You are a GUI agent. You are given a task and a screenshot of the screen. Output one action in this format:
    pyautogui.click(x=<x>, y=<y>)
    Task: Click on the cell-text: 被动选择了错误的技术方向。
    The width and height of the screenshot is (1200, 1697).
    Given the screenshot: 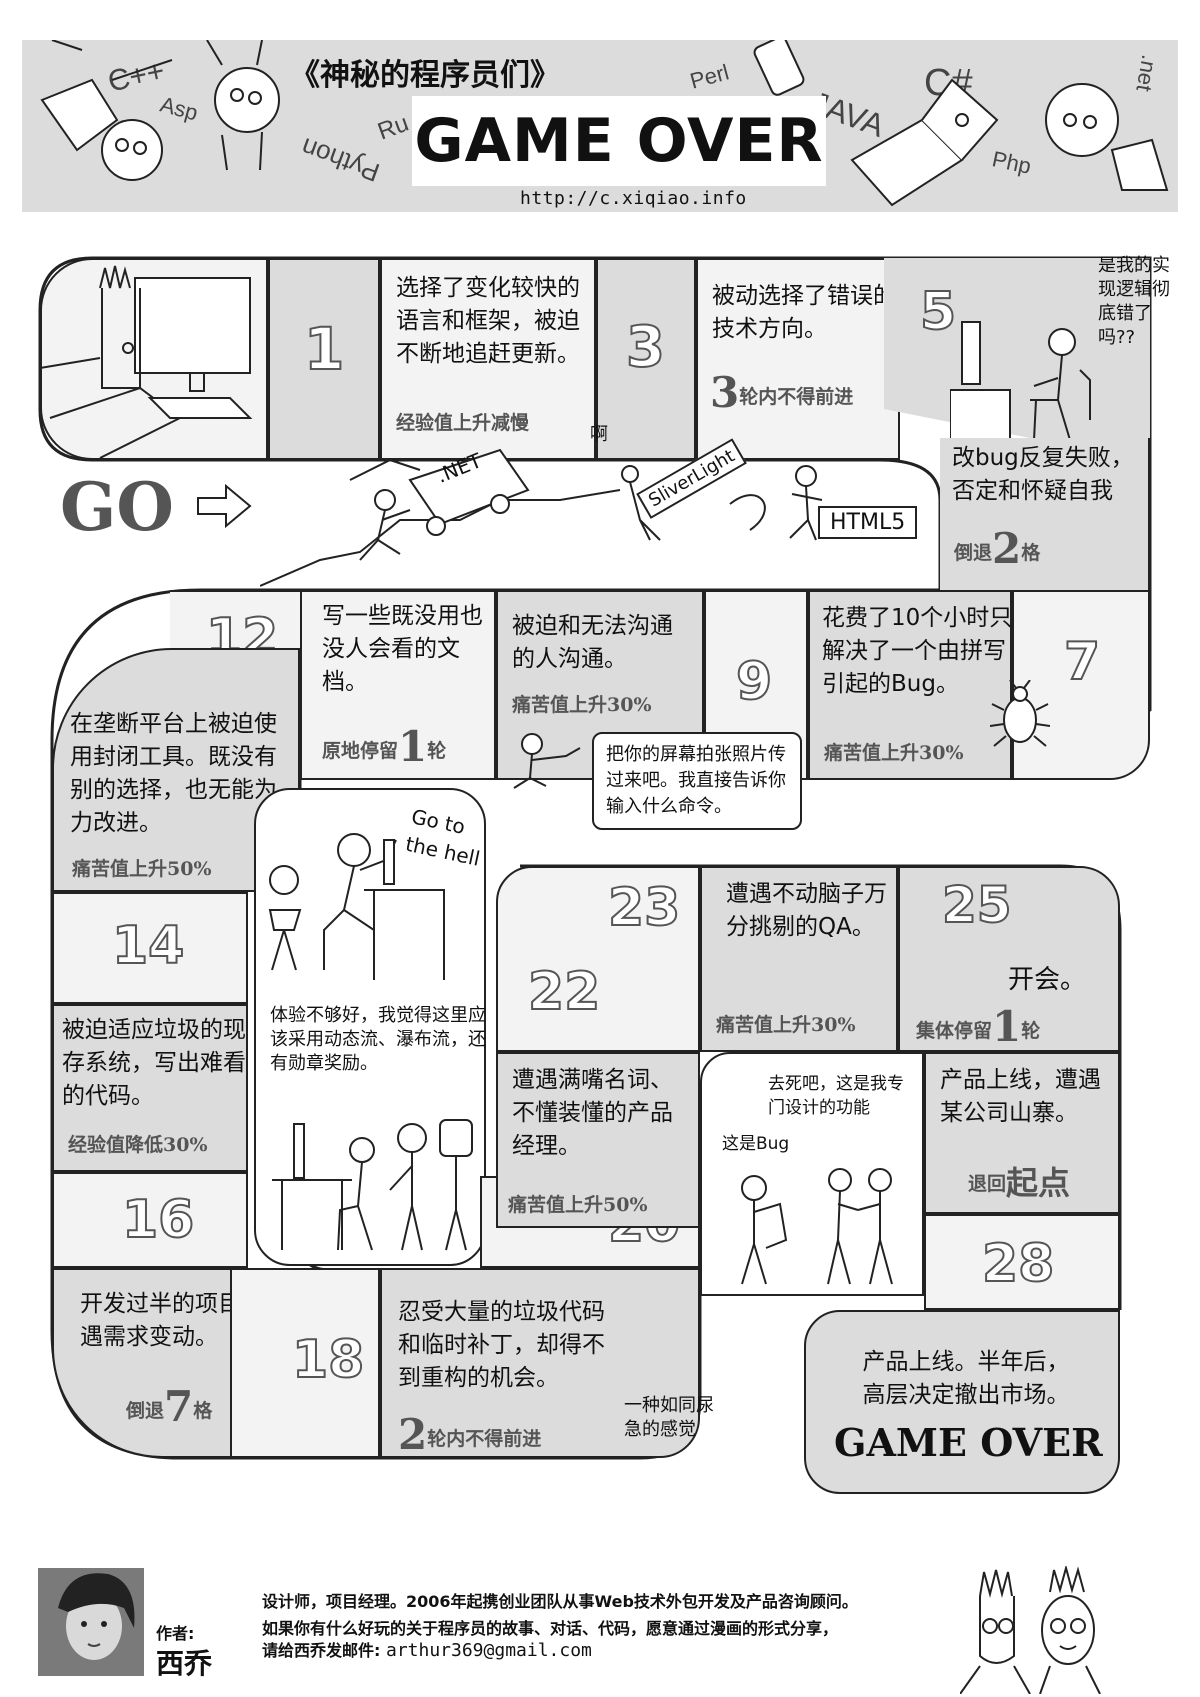 What is the action you would take?
    pyautogui.click(x=804, y=312)
    